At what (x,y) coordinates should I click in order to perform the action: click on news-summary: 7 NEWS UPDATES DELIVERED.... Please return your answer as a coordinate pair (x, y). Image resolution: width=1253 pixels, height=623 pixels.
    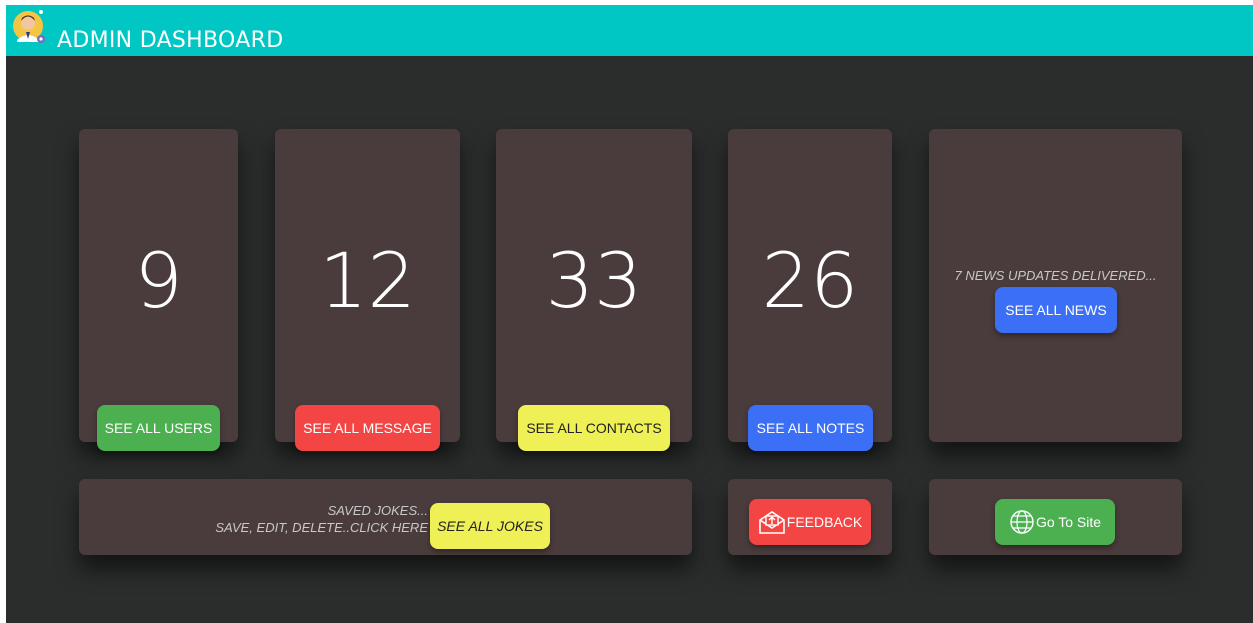
    Looking at the image, I should click on (1055, 275).